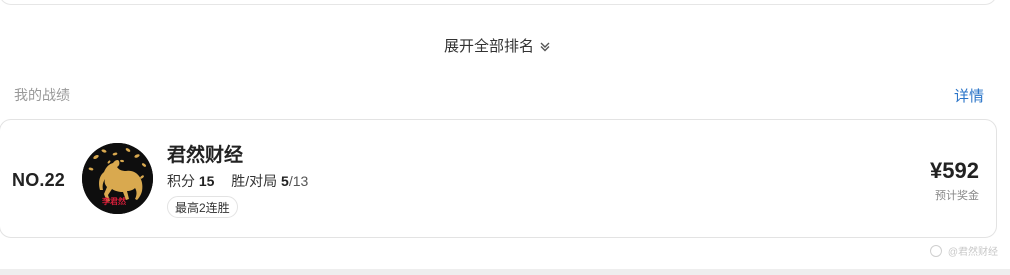 The width and height of the screenshot is (1010, 275). I want to click on player-name: 君然财经, so click(205, 155).